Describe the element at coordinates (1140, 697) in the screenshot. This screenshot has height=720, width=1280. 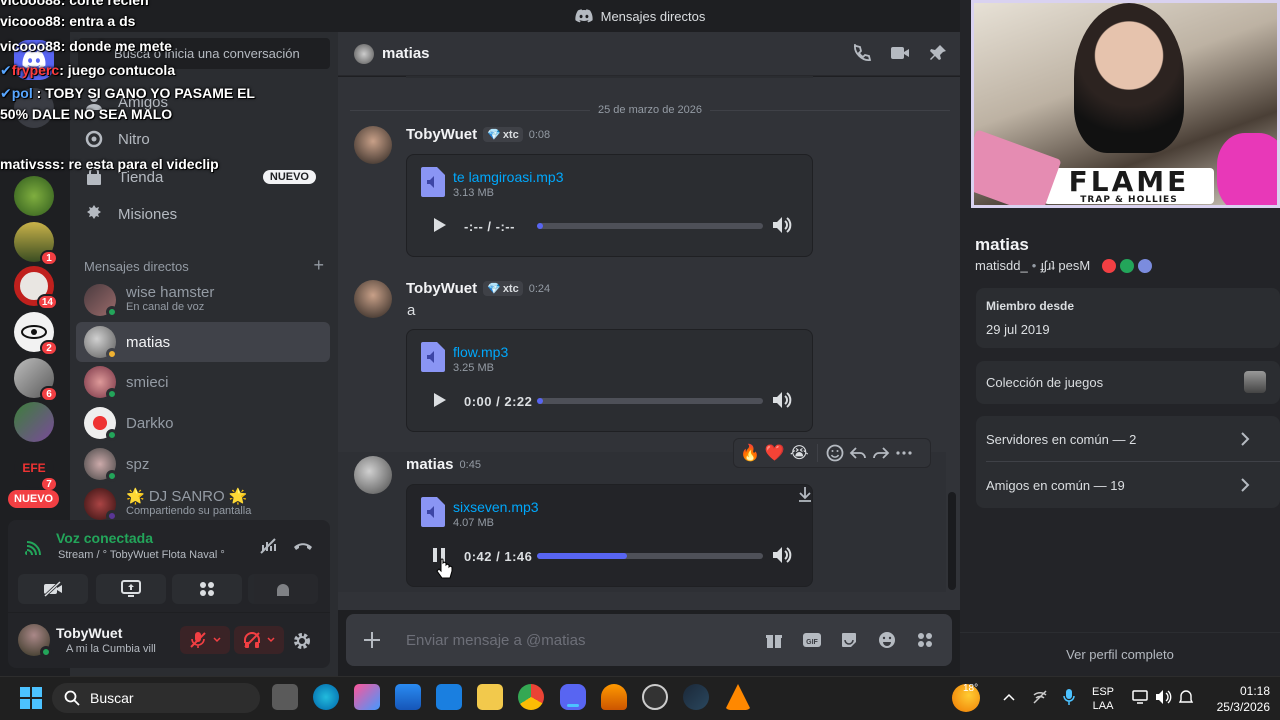
I see `display-icon` at that location.